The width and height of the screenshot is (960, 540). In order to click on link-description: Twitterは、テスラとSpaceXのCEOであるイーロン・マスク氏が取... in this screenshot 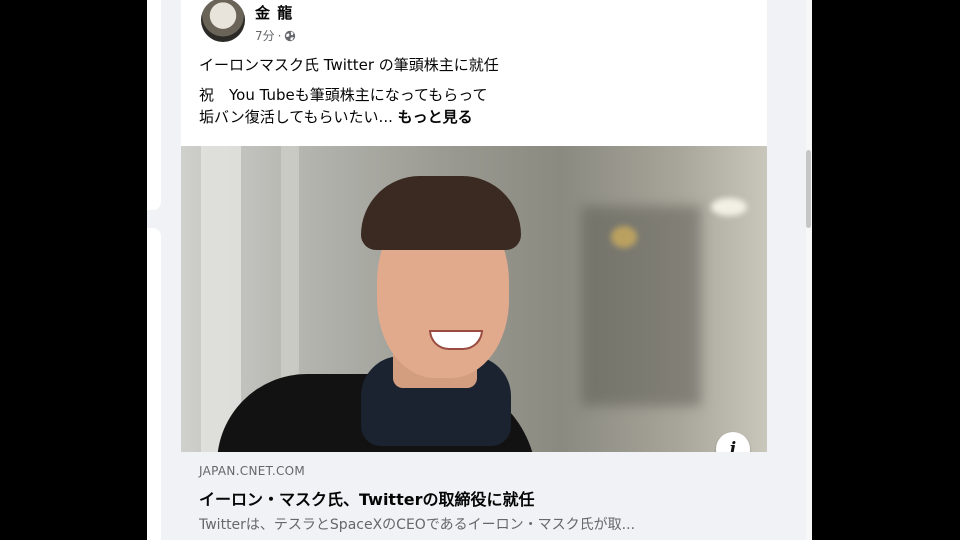, I will do `click(417, 525)`.